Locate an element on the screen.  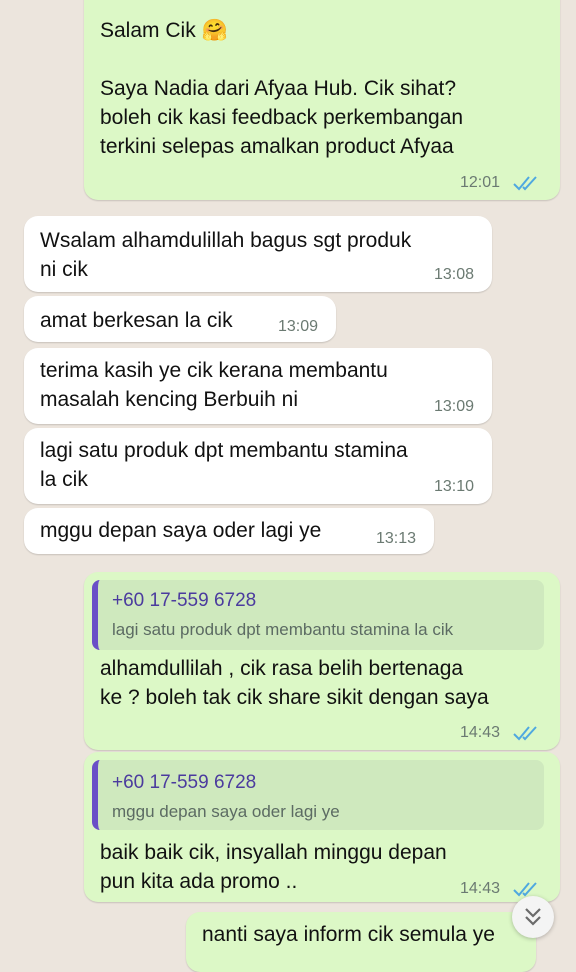
message-time: 13:13 is located at coordinates (396, 538).